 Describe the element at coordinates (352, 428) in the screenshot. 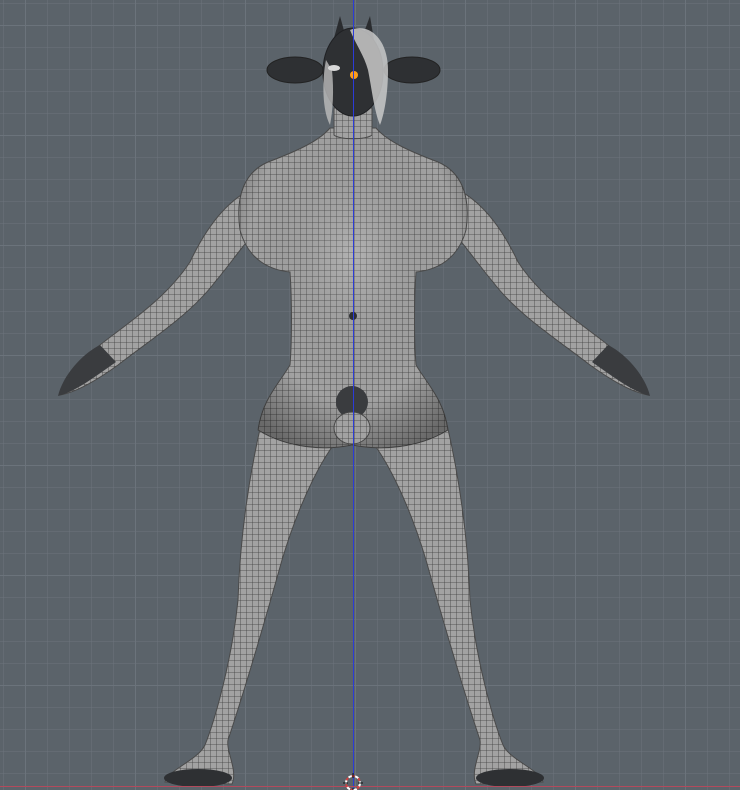

I see `groin-lower` at that location.